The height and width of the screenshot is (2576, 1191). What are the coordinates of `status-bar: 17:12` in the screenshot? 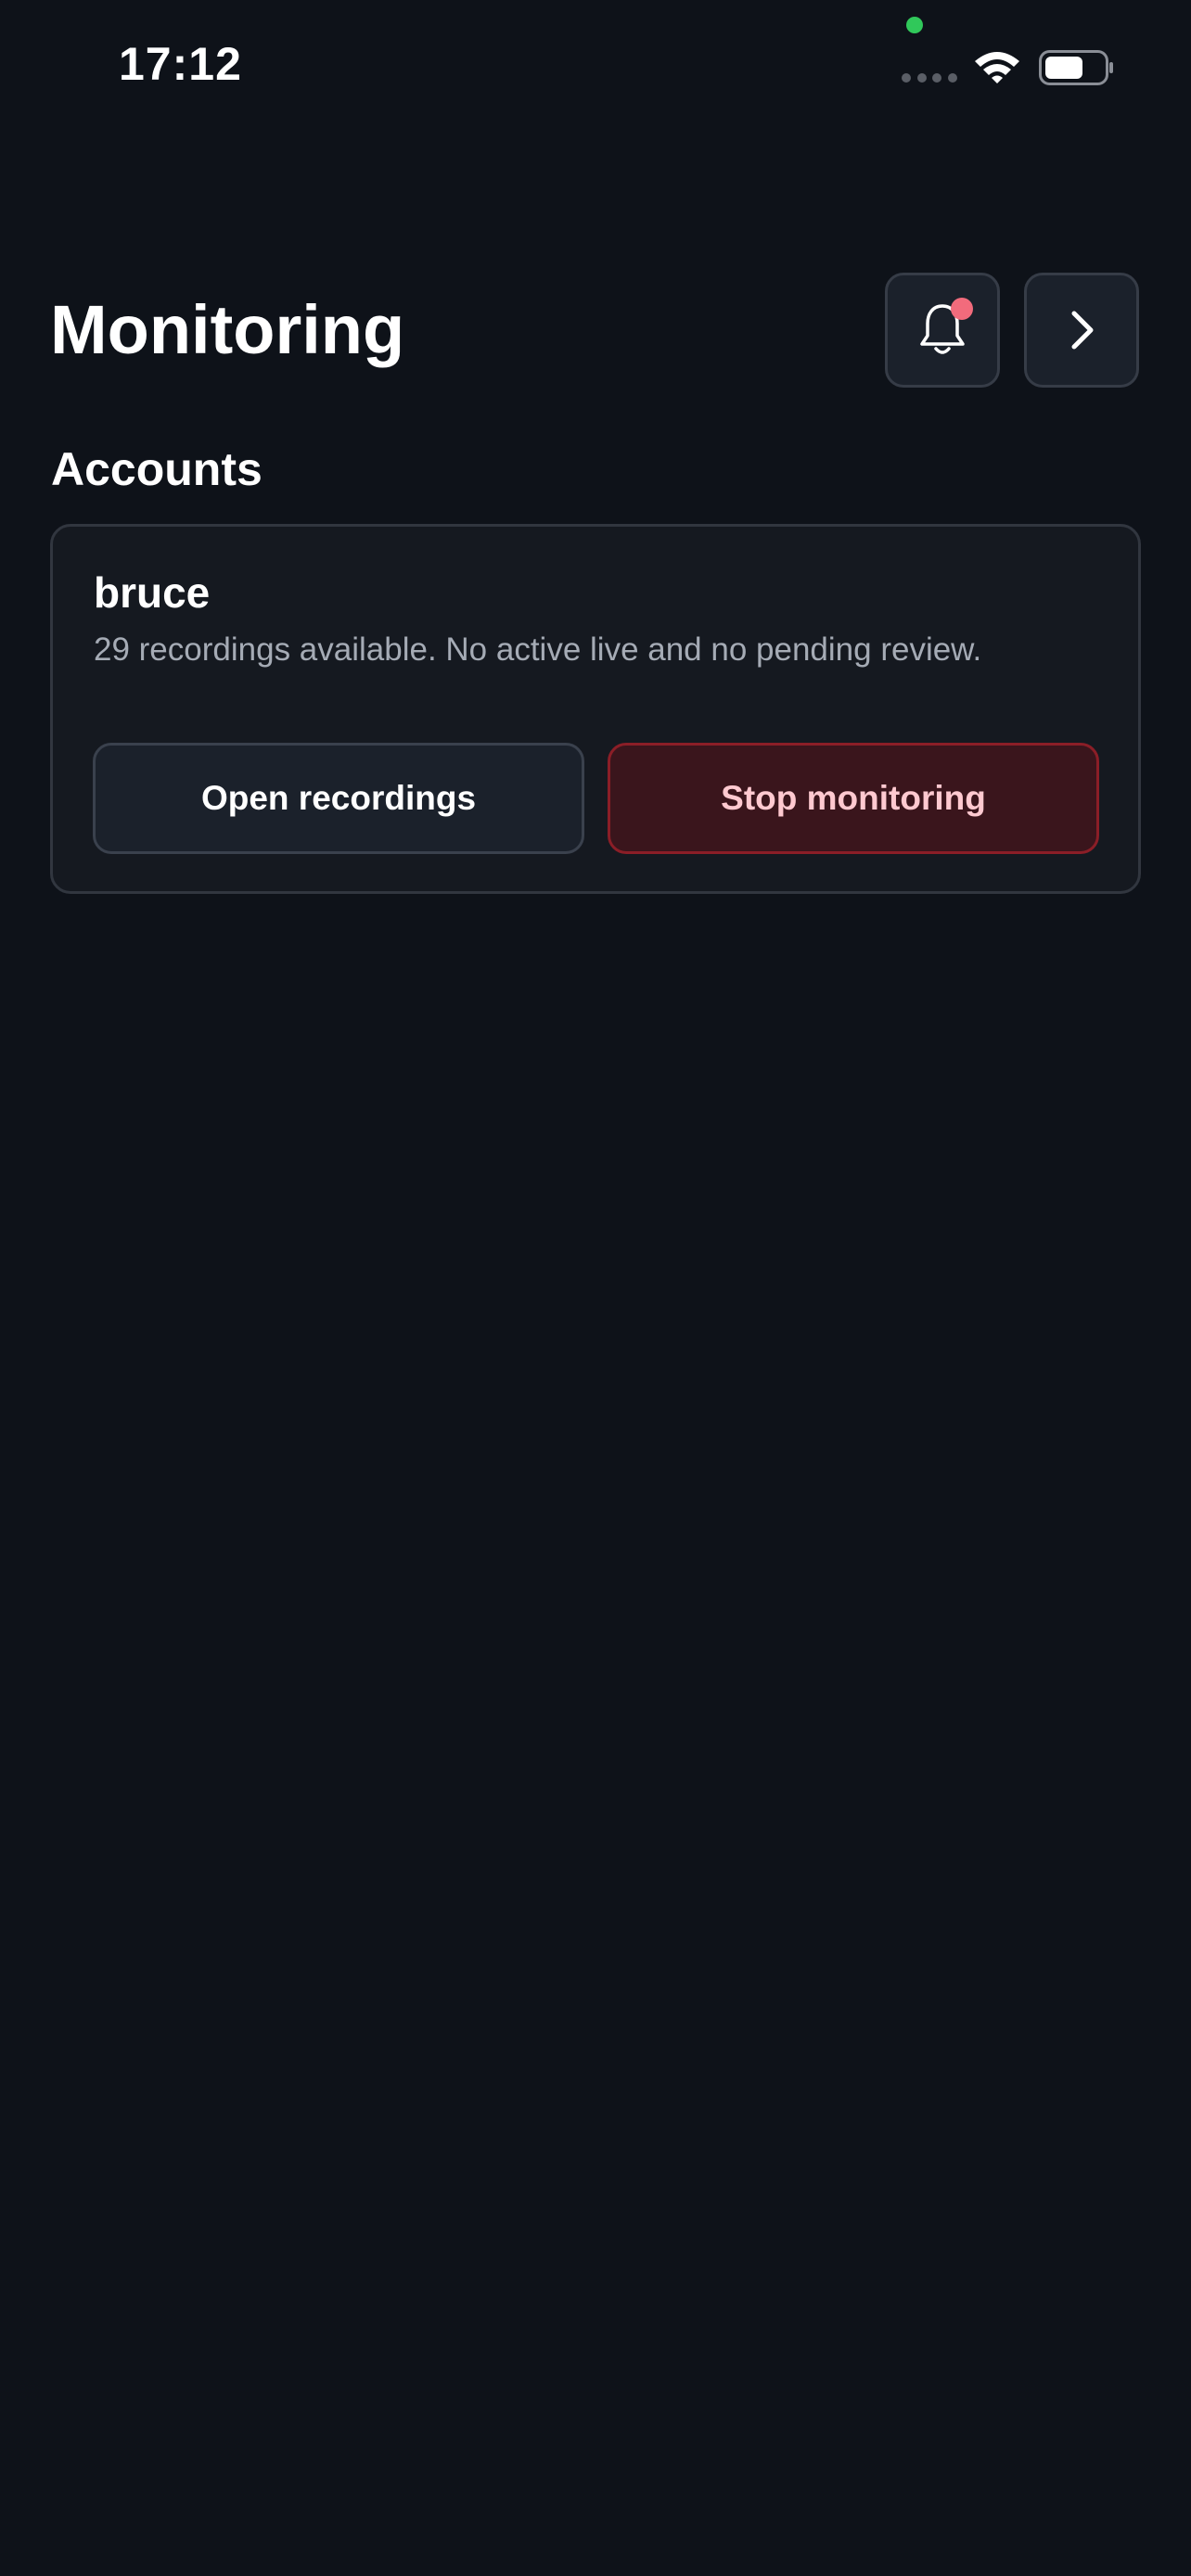 It's located at (595, 69).